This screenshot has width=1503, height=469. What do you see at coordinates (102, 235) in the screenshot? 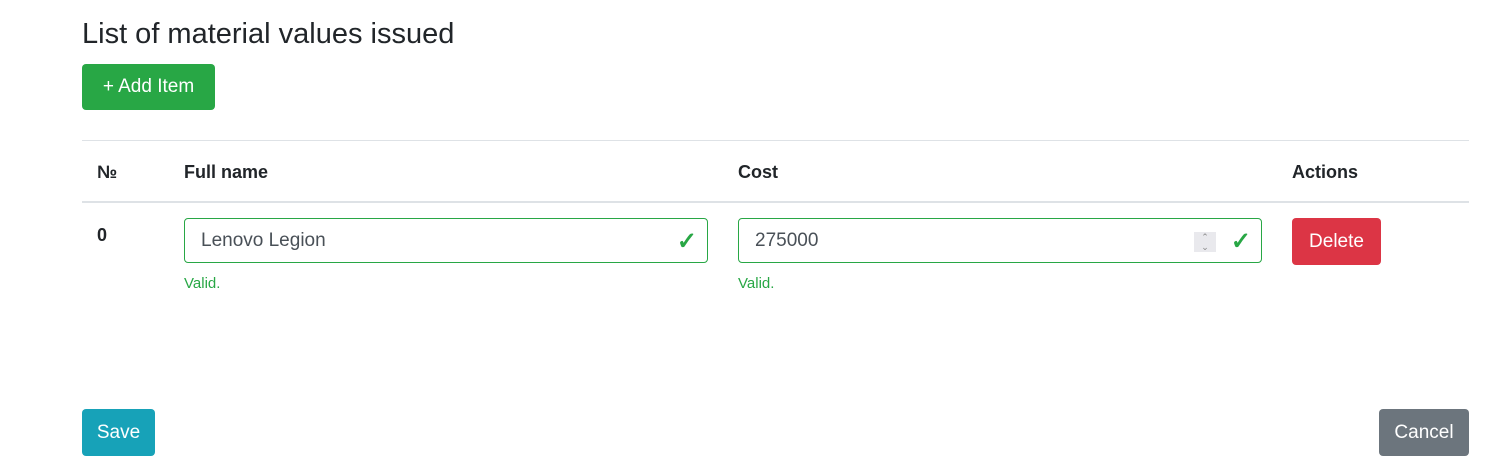
I see `row-index: 0` at bounding box center [102, 235].